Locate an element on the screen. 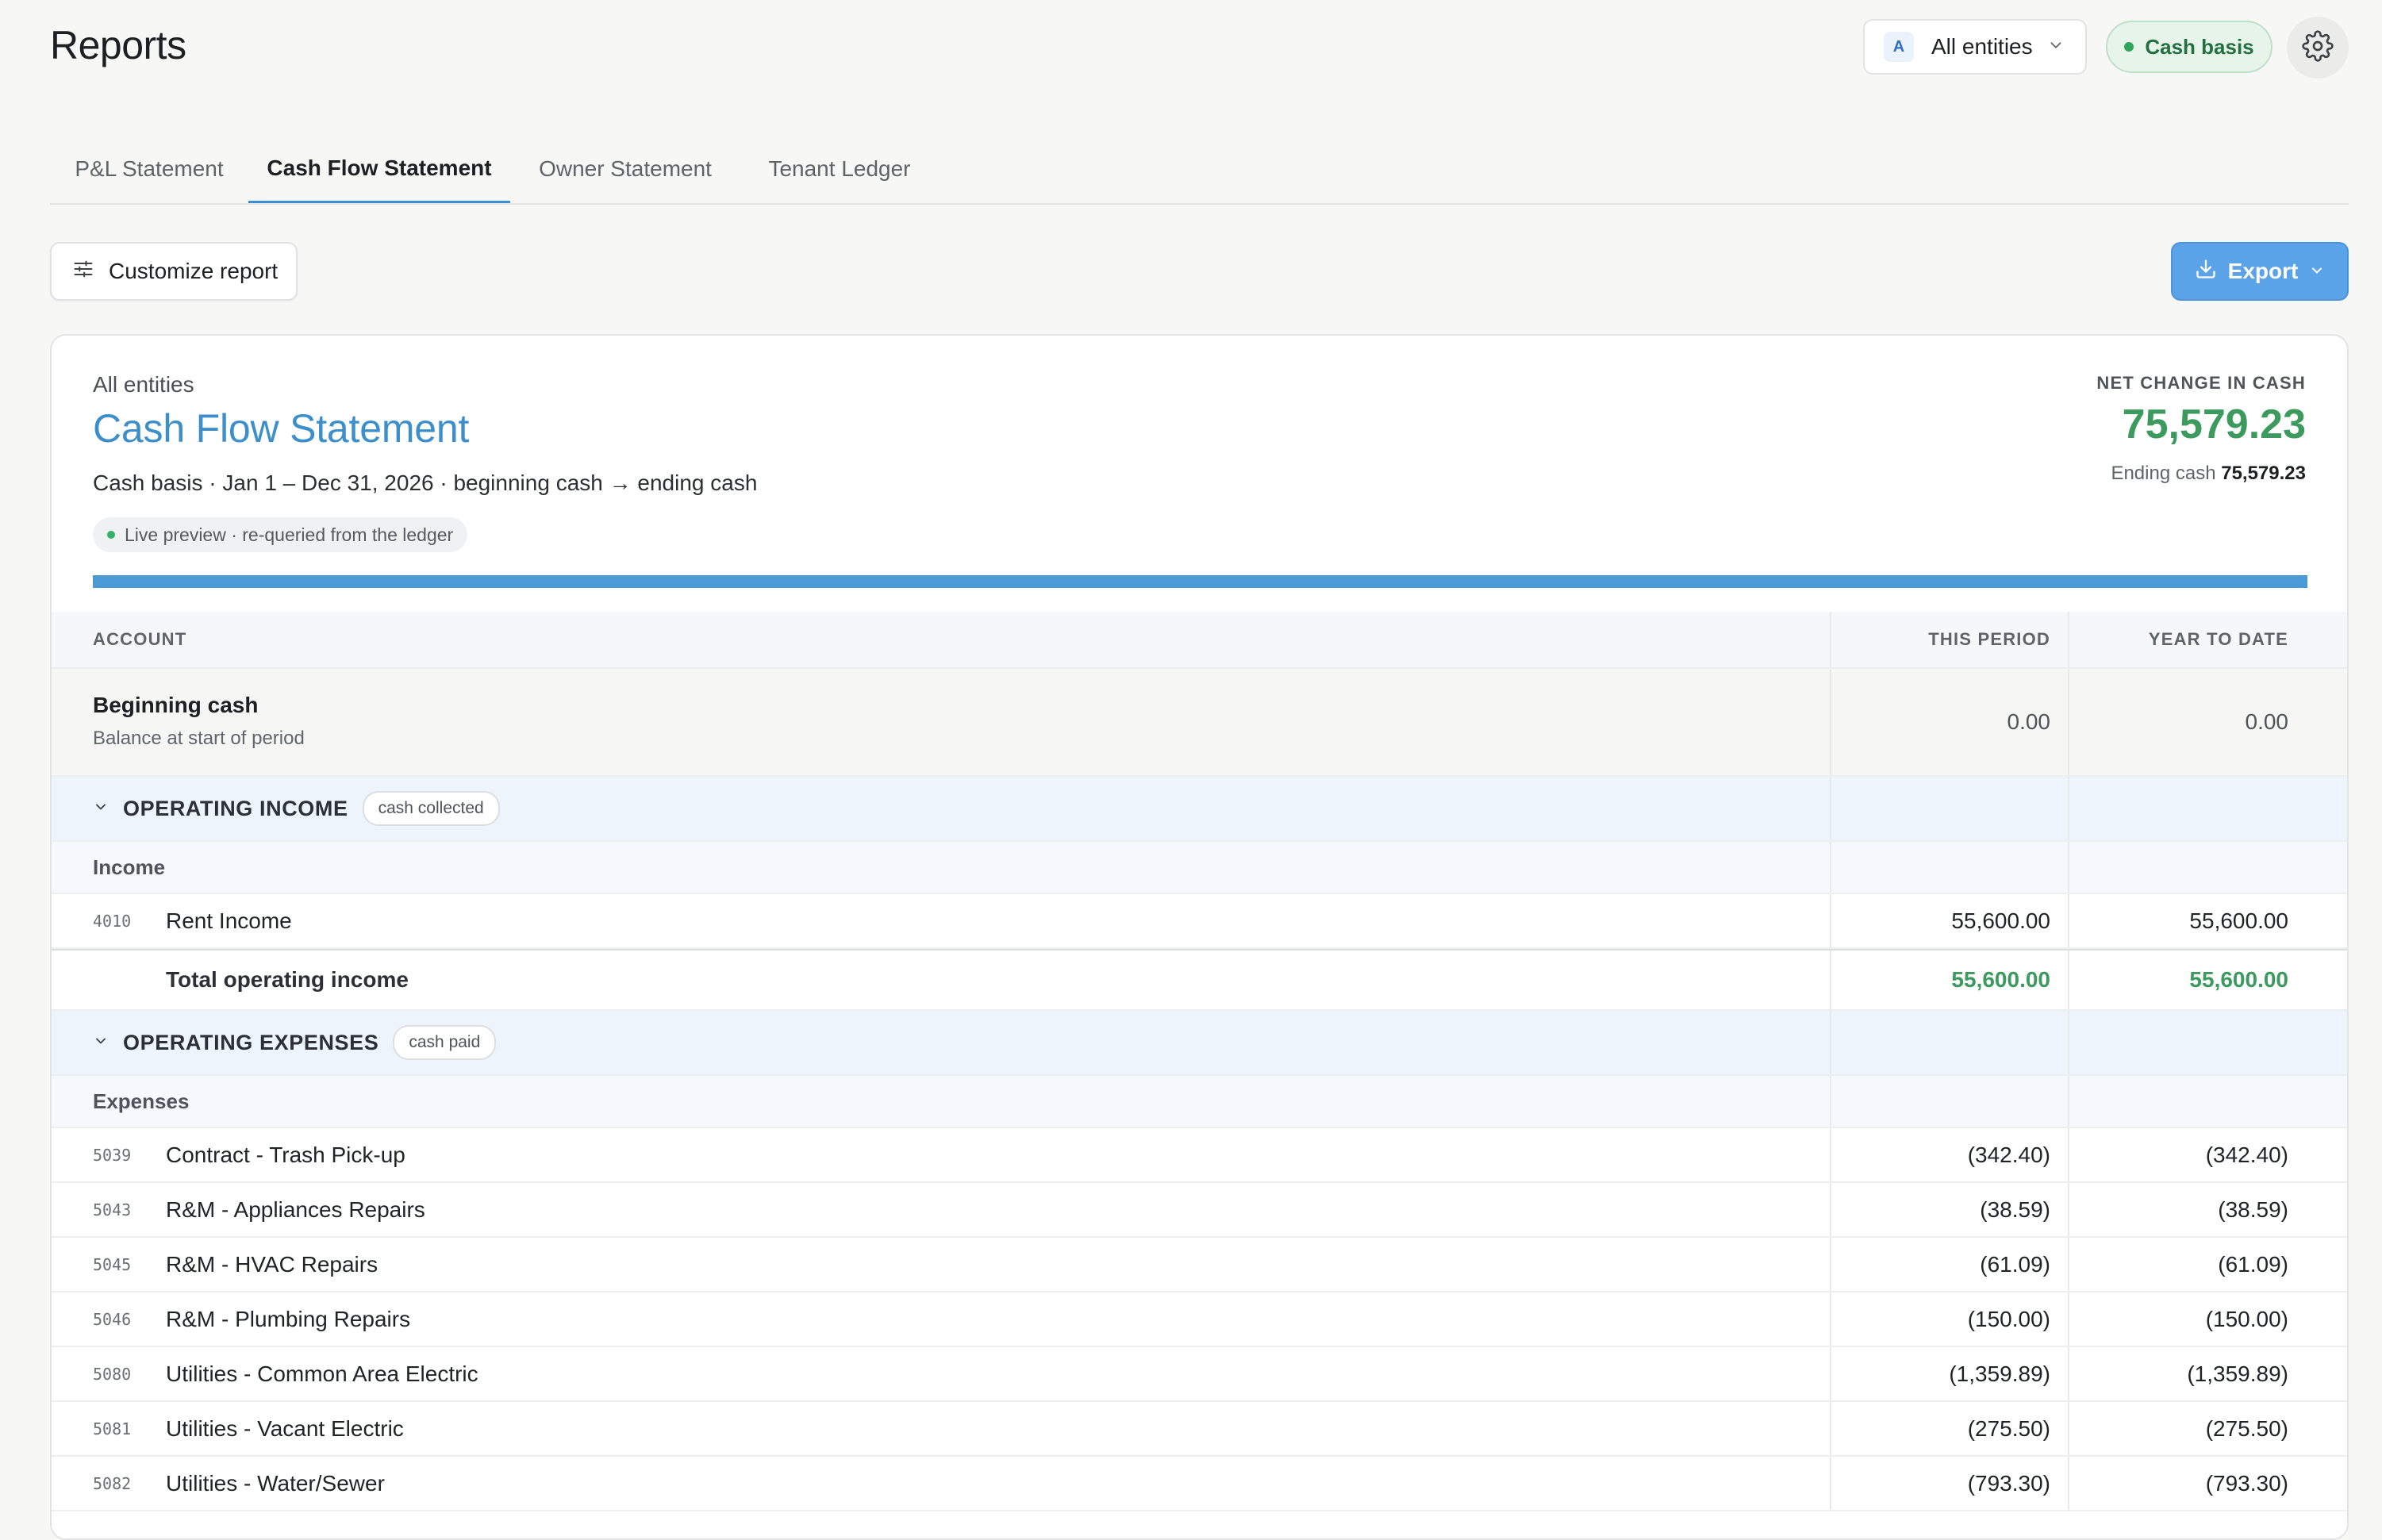 The height and width of the screenshot is (1540, 2382). table-row: 4010 Rent Income 55,600.00 55,600.00 is located at coordinates (1200, 922).